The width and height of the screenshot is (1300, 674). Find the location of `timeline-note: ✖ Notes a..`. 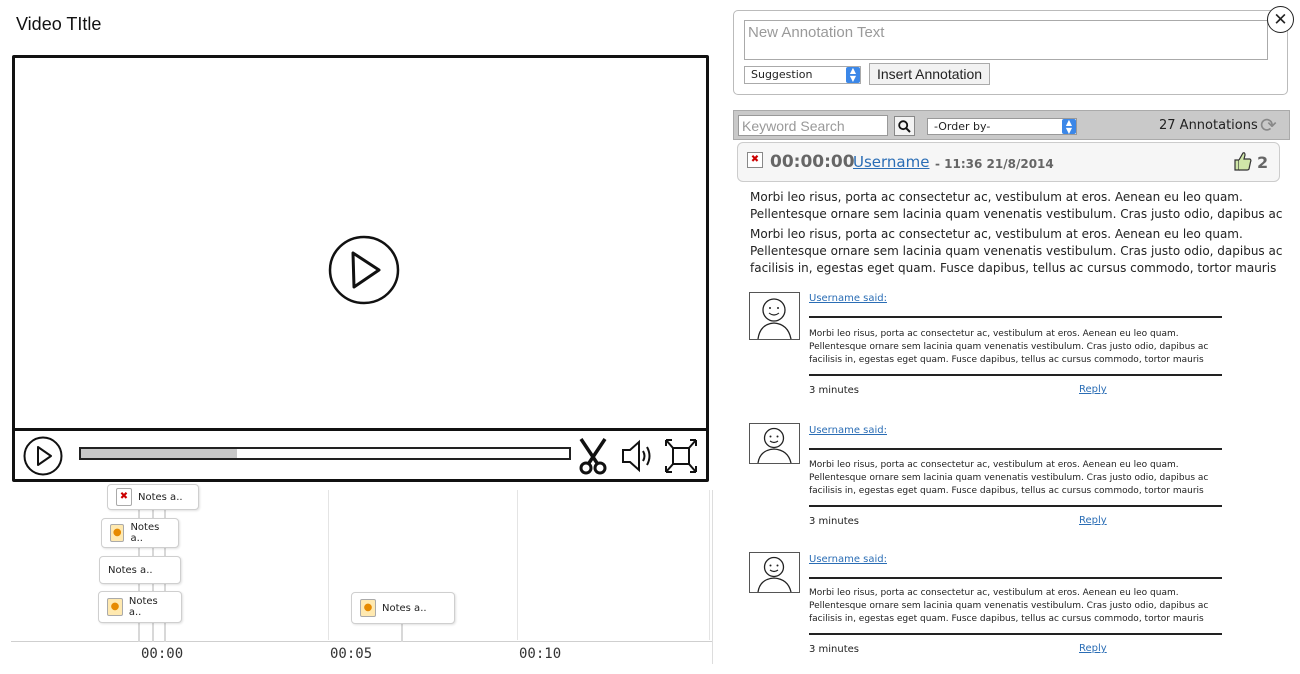

timeline-note: ✖ Notes a.. is located at coordinates (153, 497).